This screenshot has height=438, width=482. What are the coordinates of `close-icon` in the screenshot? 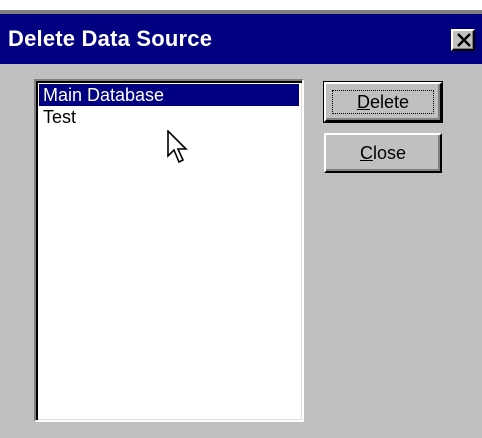 It's located at (464, 40).